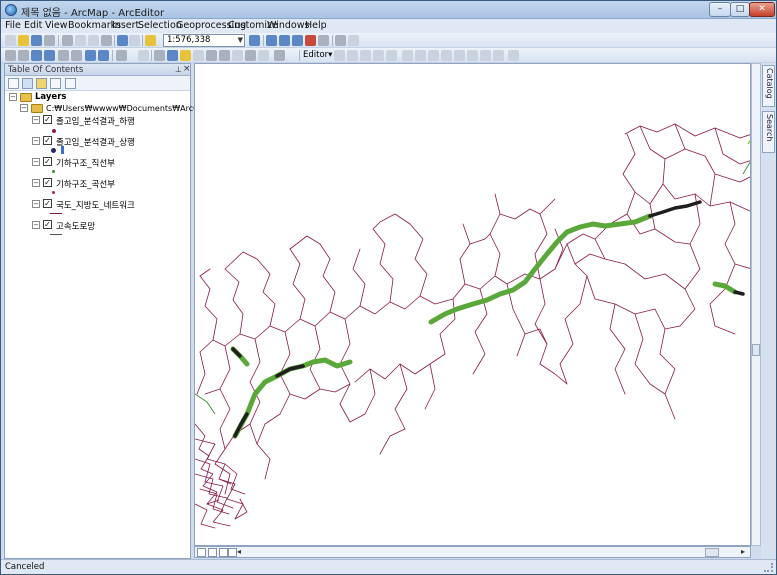 The image size is (777, 575). Describe the element at coordinates (122, 40) in the screenshot. I see `undo-icon` at that location.